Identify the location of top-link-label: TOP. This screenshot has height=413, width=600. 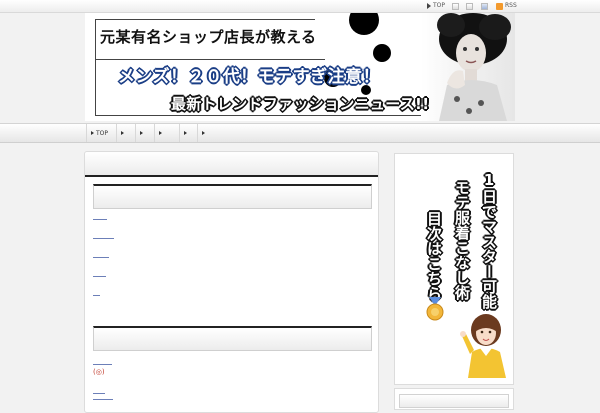
(439, 5).